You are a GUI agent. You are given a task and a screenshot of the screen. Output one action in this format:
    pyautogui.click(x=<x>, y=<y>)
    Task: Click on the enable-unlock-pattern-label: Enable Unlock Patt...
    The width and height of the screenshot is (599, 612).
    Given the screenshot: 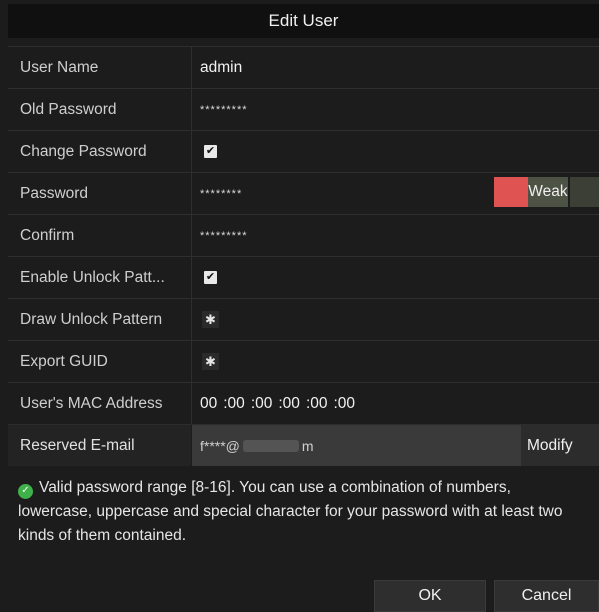 What is the action you would take?
    pyautogui.click(x=100, y=277)
    